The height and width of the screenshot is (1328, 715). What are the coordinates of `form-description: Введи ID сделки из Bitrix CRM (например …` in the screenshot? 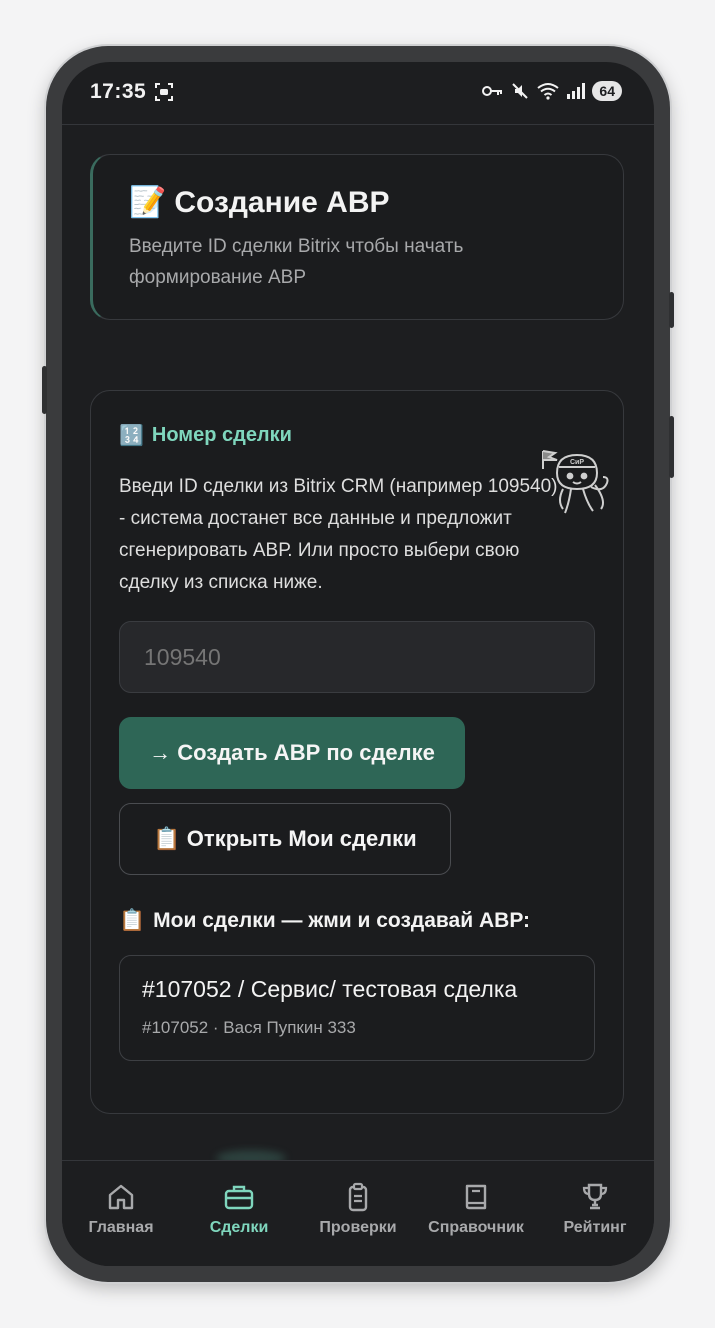 It's located at (338, 534).